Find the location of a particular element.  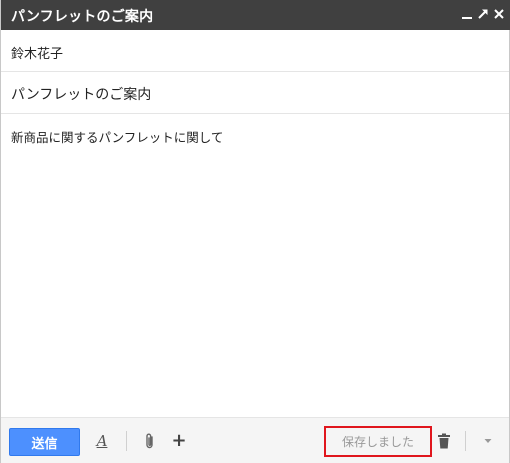

saved-status-label: 保存しました is located at coordinates (378, 441).